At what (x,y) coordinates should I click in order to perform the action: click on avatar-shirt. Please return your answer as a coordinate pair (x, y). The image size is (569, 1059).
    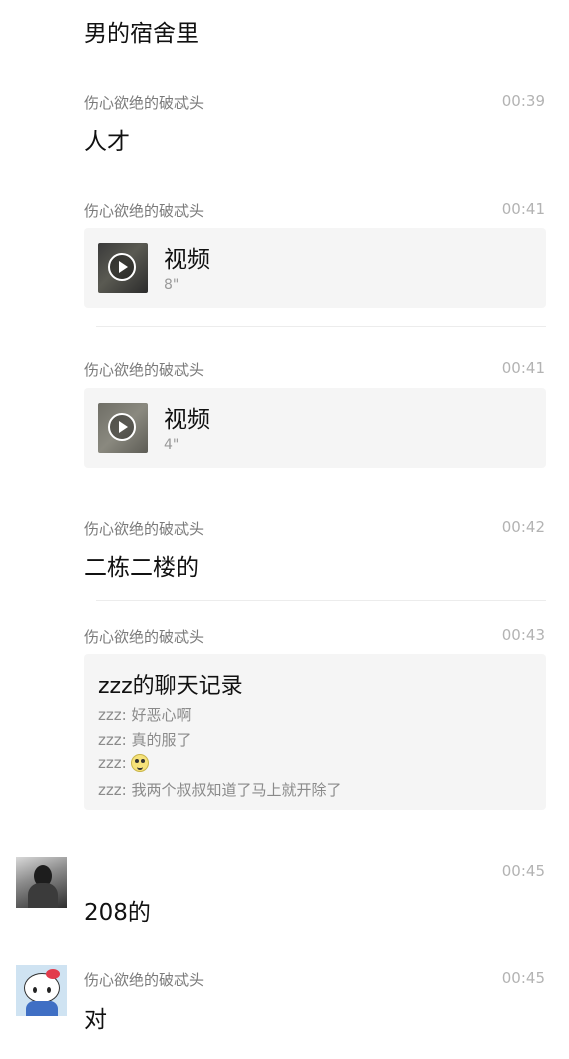
    Looking at the image, I should click on (42, 1008).